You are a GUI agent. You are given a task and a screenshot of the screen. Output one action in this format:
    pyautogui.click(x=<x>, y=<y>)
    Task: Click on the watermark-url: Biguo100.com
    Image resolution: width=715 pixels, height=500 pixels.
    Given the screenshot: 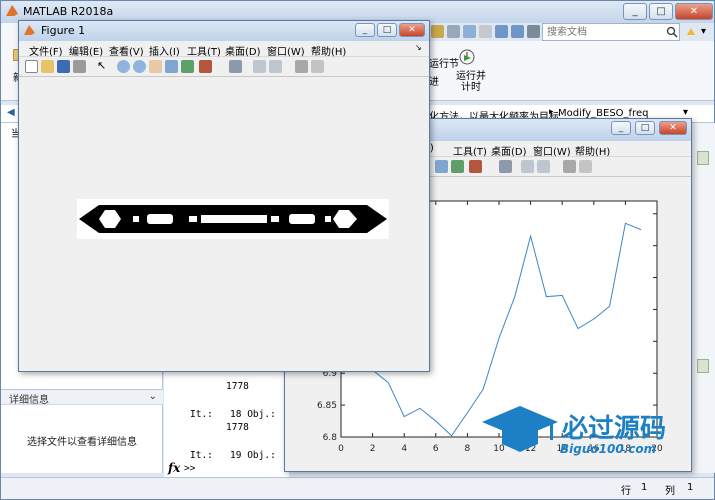 What is the action you would take?
    pyautogui.click(x=608, y=449)
    